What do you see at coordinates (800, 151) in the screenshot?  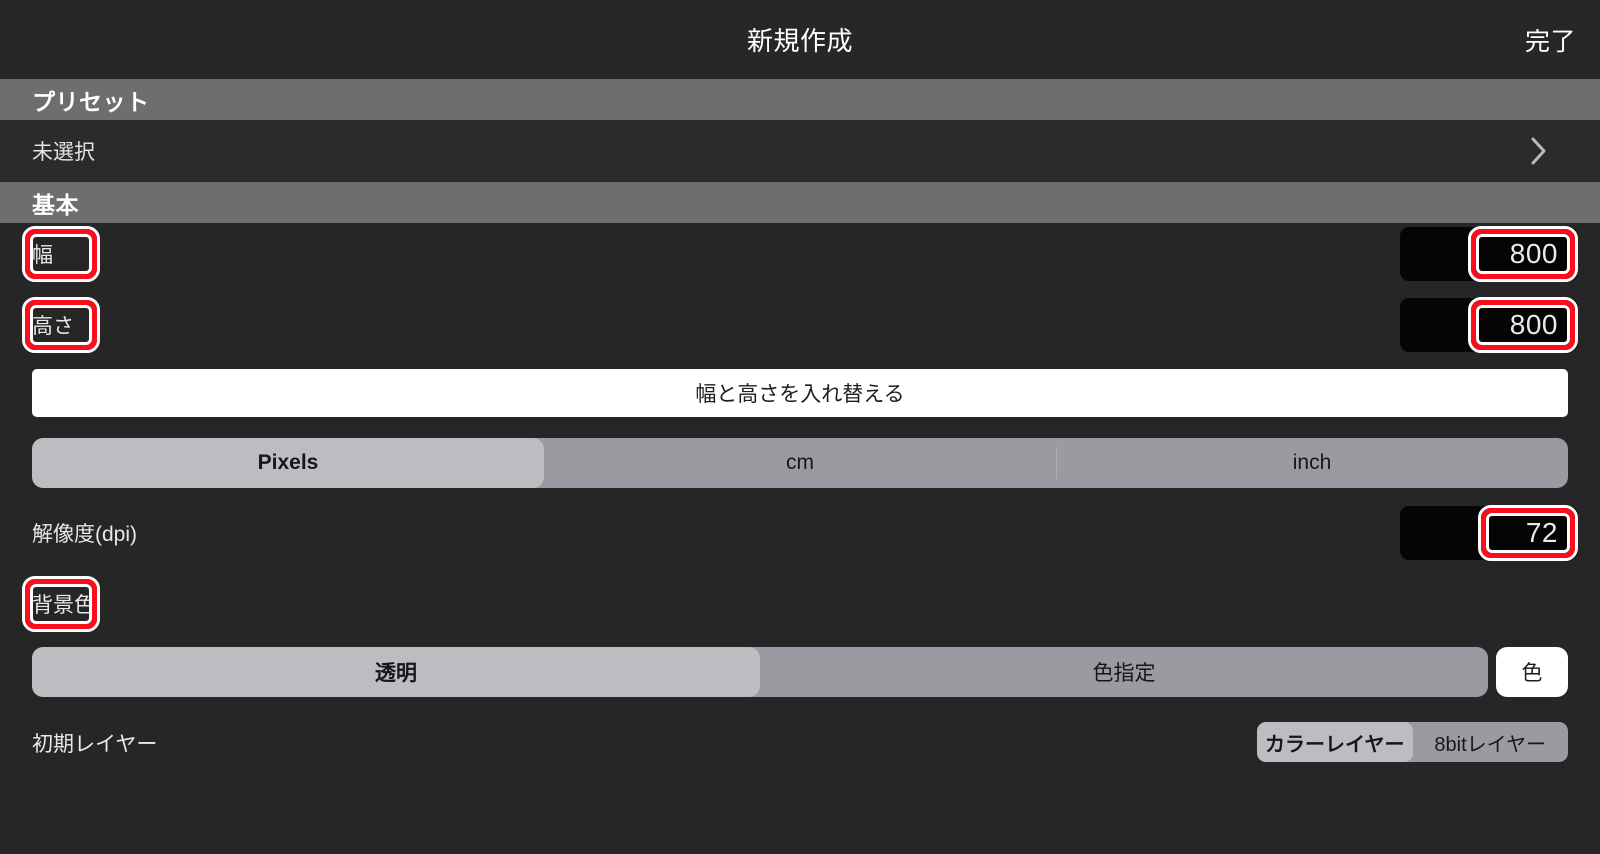 I see `preset-row: 未選択` at bounding box center [800, 151].